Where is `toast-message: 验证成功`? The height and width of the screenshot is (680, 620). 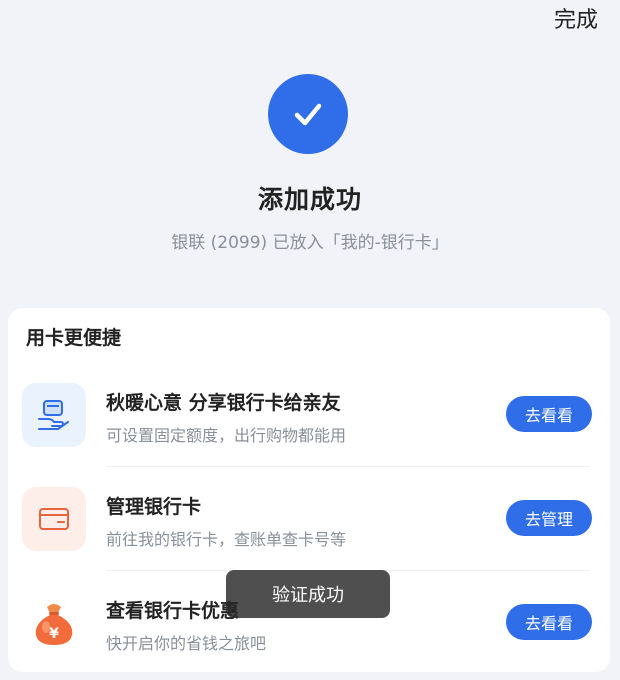 toast-message: 验证成功 is located at coordinates (308, 594).